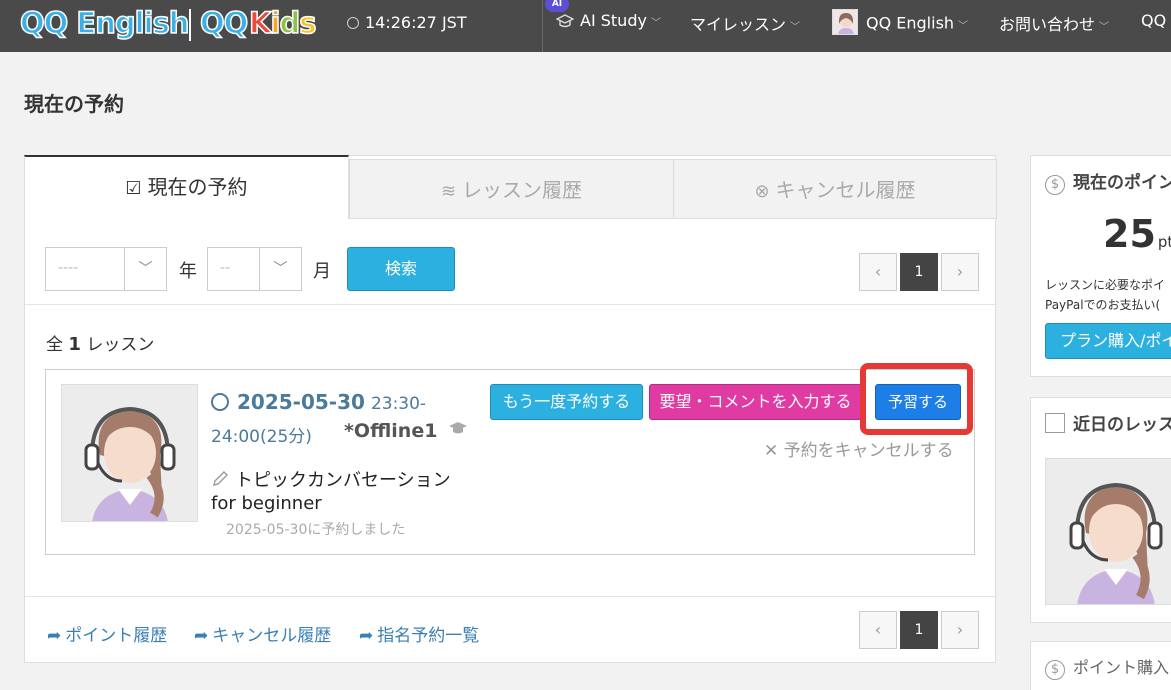 This screenshot has height=690, width=1171. I want to click on nav-more-label: QQ, so click(1154, 20).